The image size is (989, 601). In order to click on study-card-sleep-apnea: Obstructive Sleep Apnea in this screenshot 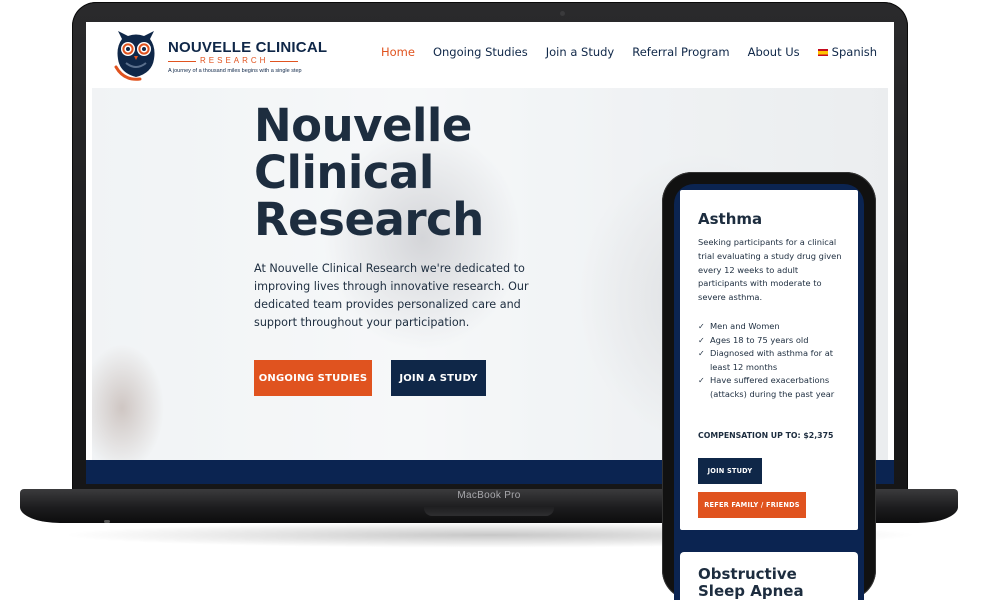, I will do `click(769, 576)`.